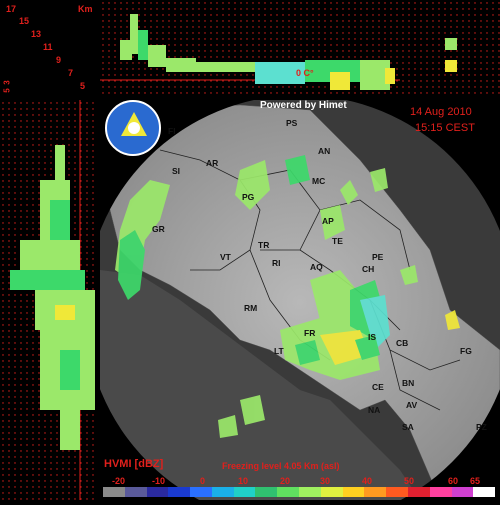 The image size is (500, 505). Describe the element at coordinates (71, 73) in the screenshot. I see `scale-label-7: 7` at that location.